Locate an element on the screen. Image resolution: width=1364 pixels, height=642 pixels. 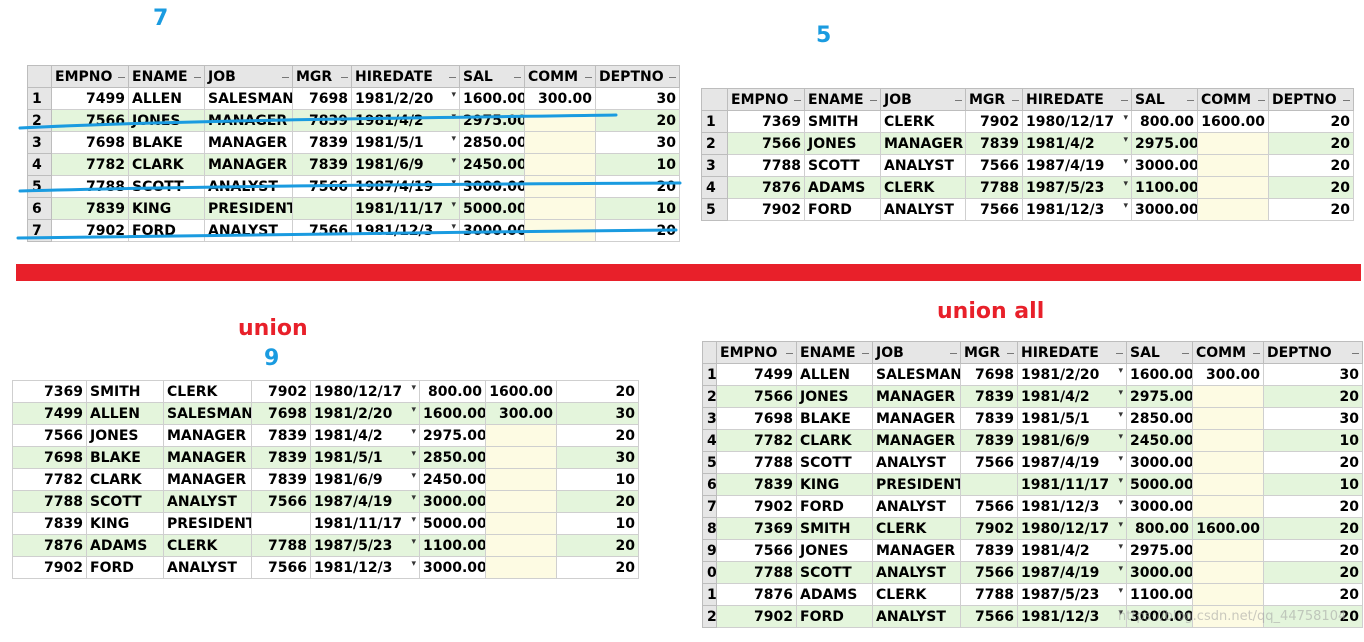
cell-hiredate: 1987/5/23 is located at coordinates (1072, 594).